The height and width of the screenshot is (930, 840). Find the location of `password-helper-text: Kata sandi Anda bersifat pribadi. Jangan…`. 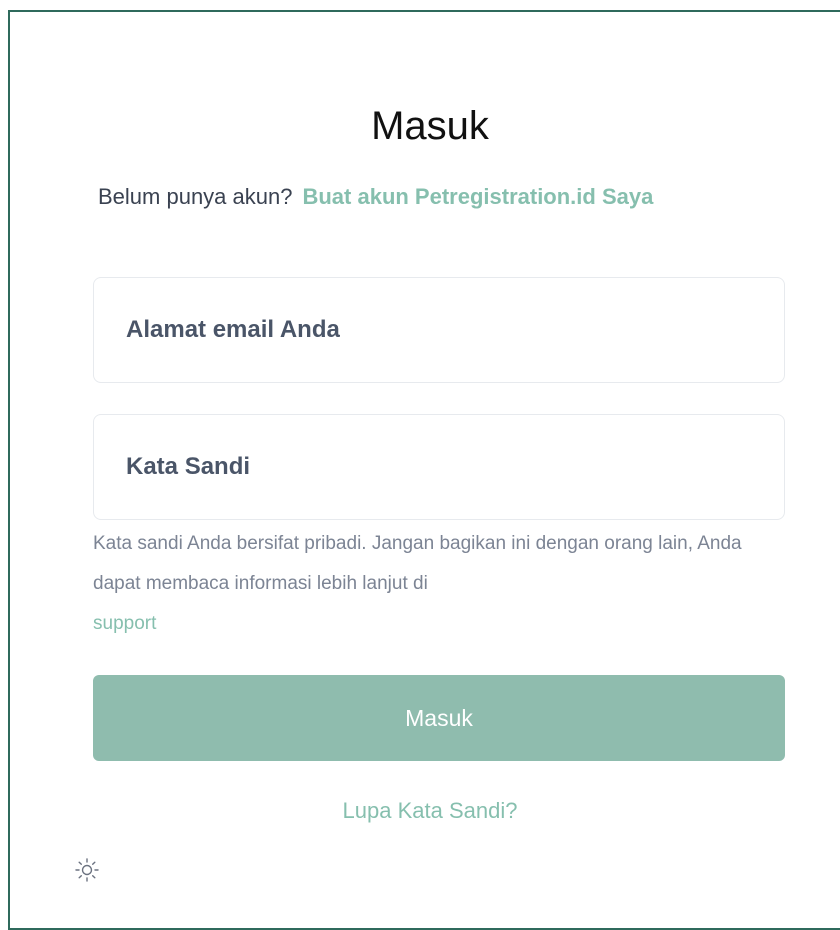

password-helper-text: Kata sandi Anda bersifat pribadi. Jangan… is located at coordinates (433, 584).